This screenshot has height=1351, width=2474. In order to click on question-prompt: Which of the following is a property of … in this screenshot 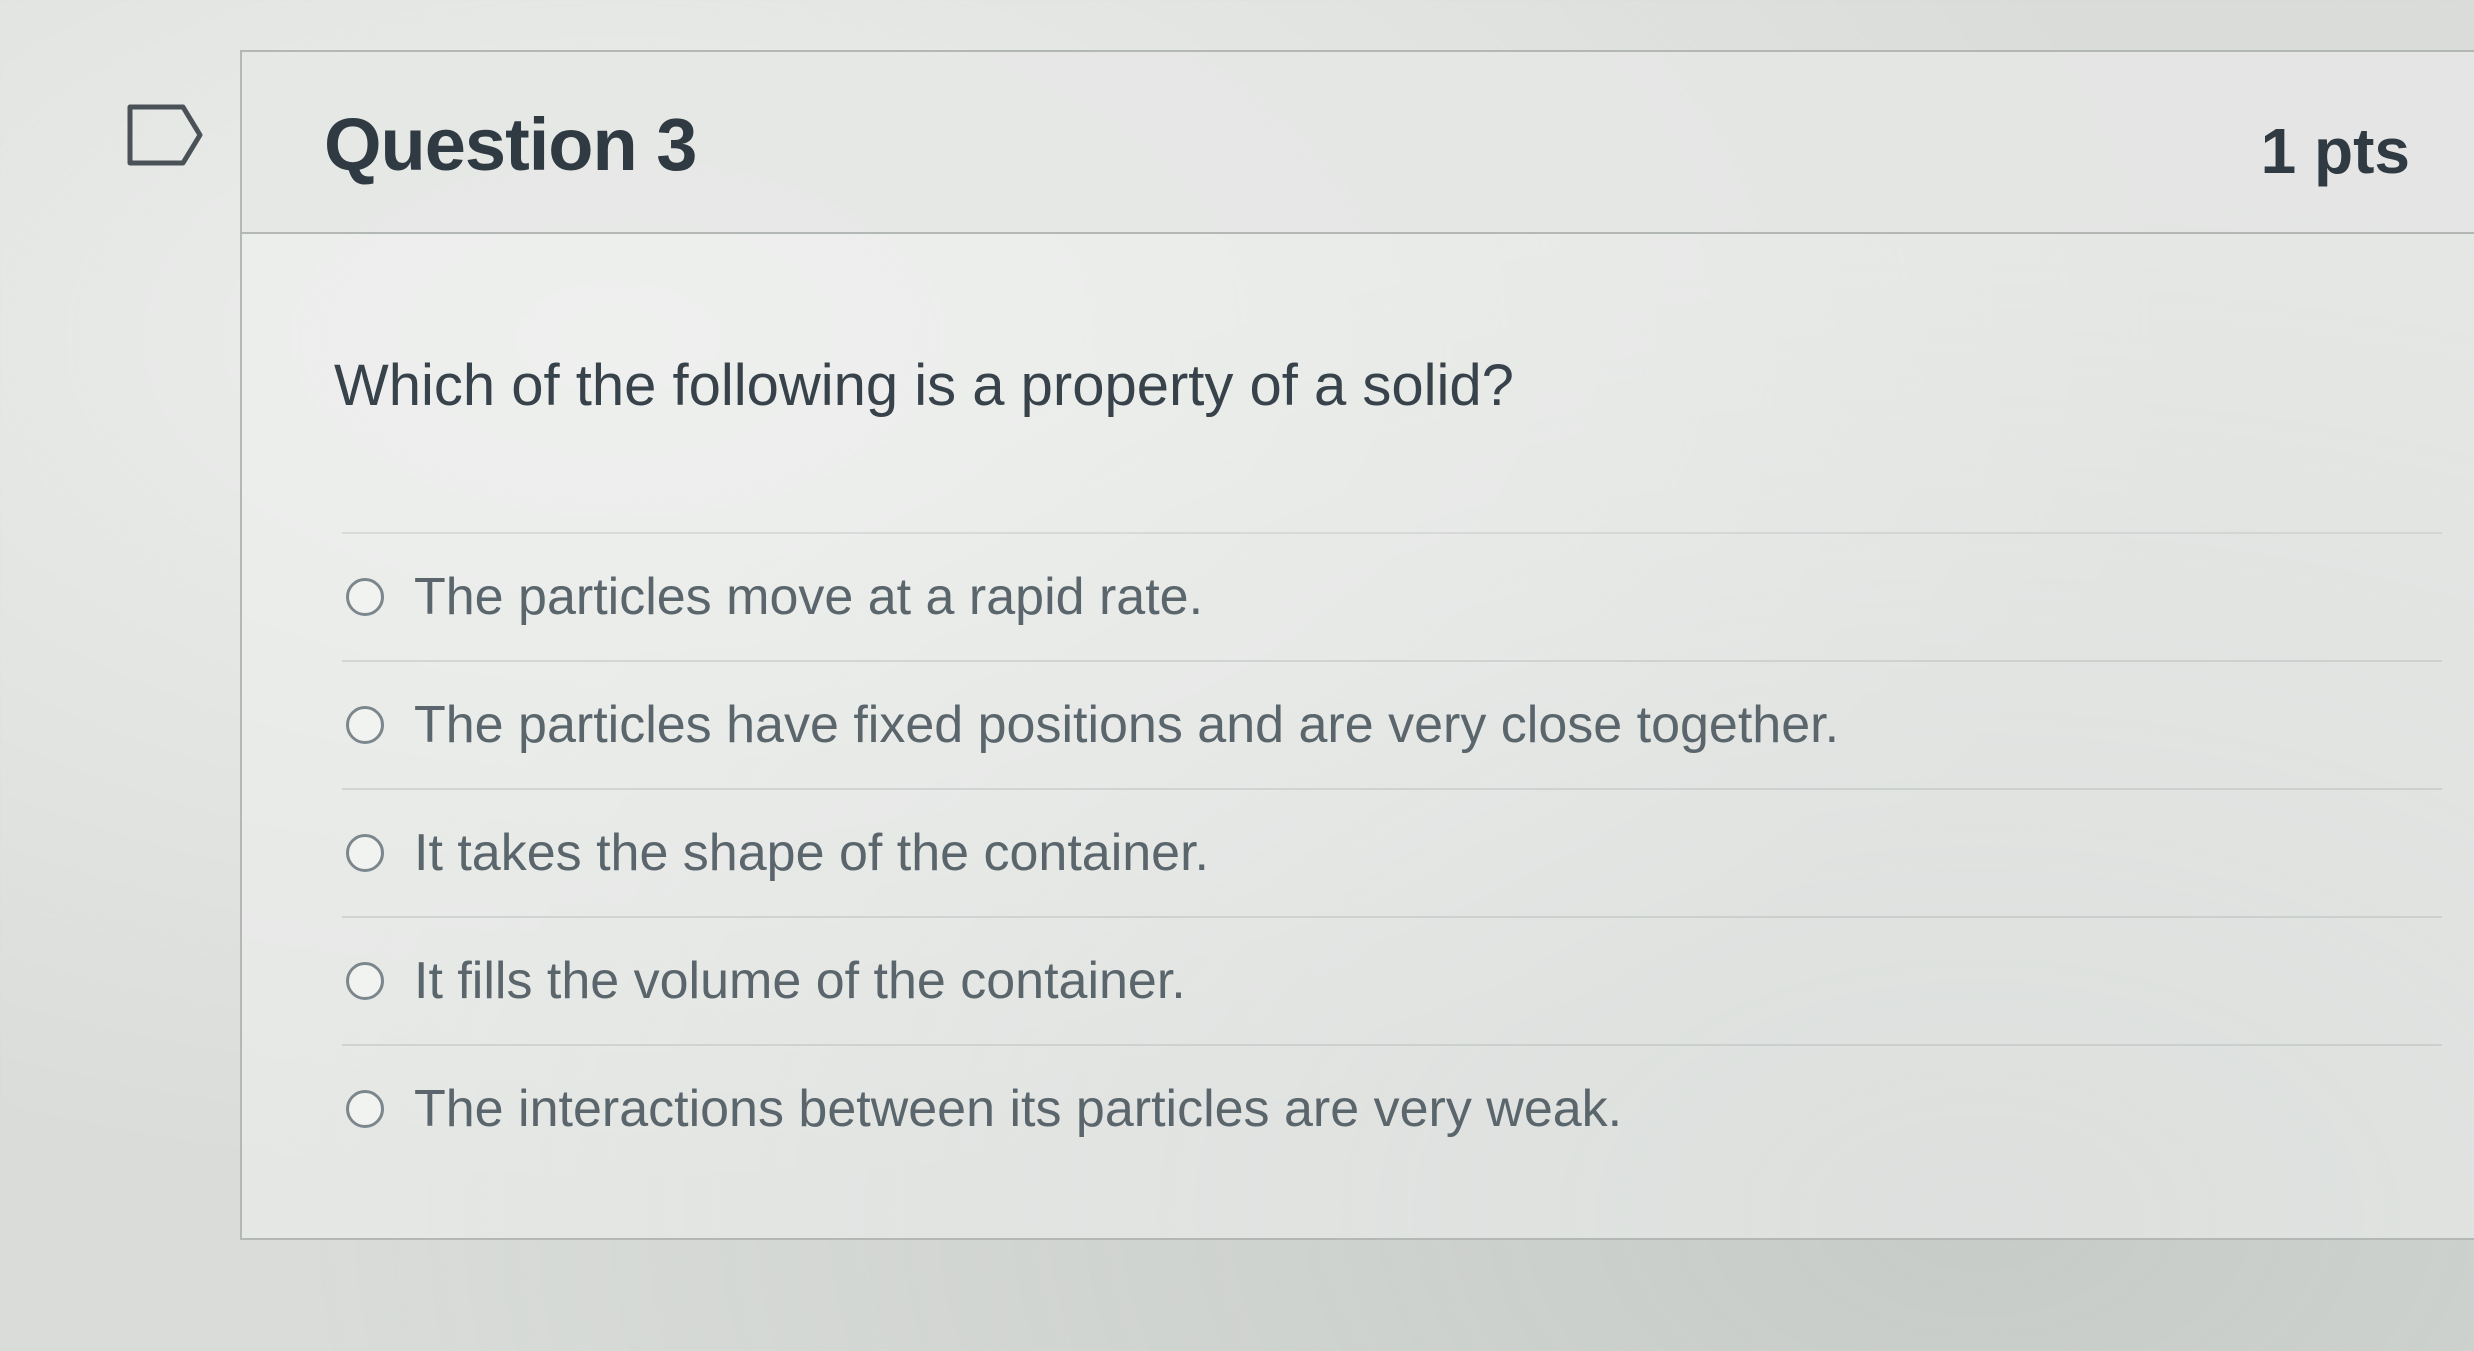, I will do `click(924, 385)`.